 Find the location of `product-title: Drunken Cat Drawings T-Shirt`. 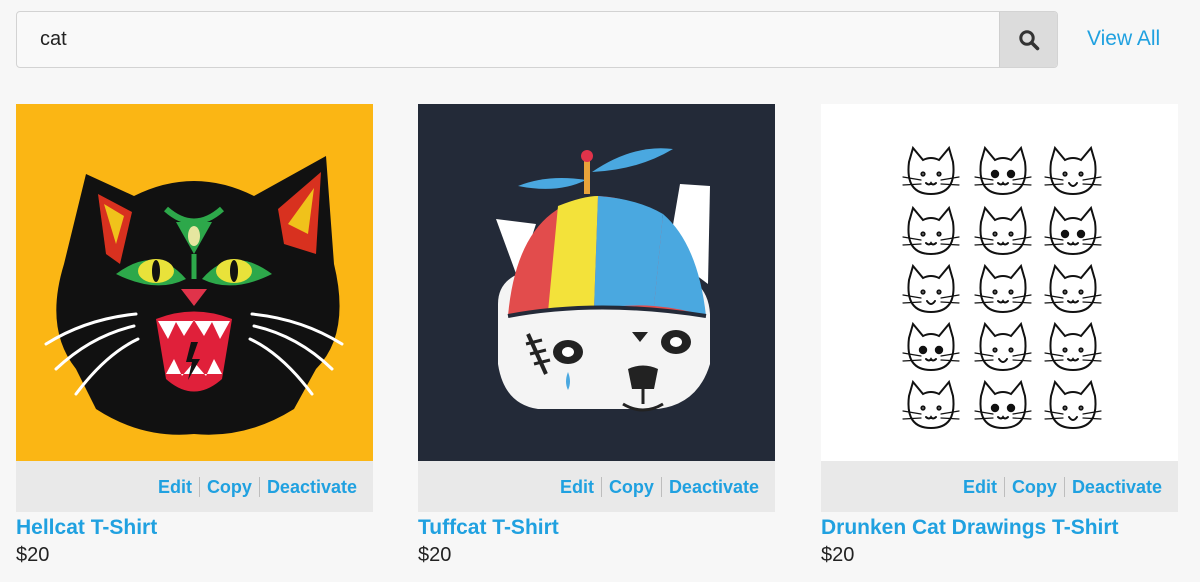

product-title: Drunken Cat Drawings T-Shirt is located at coordinates (999, 528).